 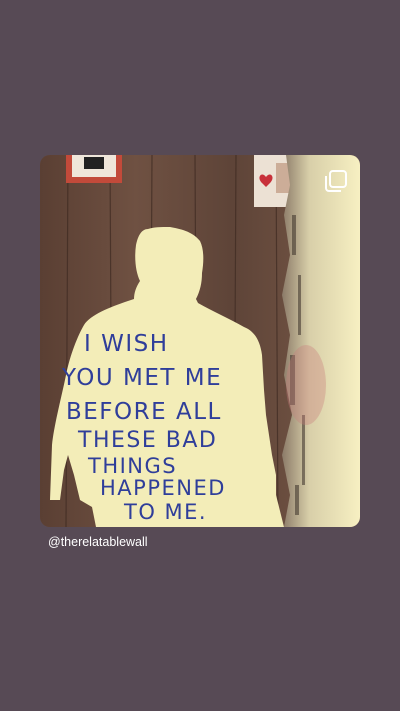 I want to click on handwritten-line-7: TO ME., so click(x=165, y=512).